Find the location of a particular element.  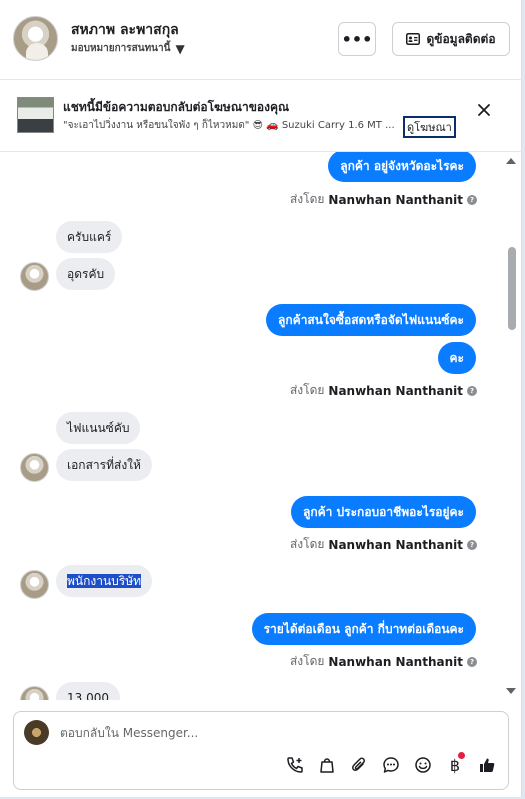

composer-toolbar: ฿ is located at coordinates (391, 764).